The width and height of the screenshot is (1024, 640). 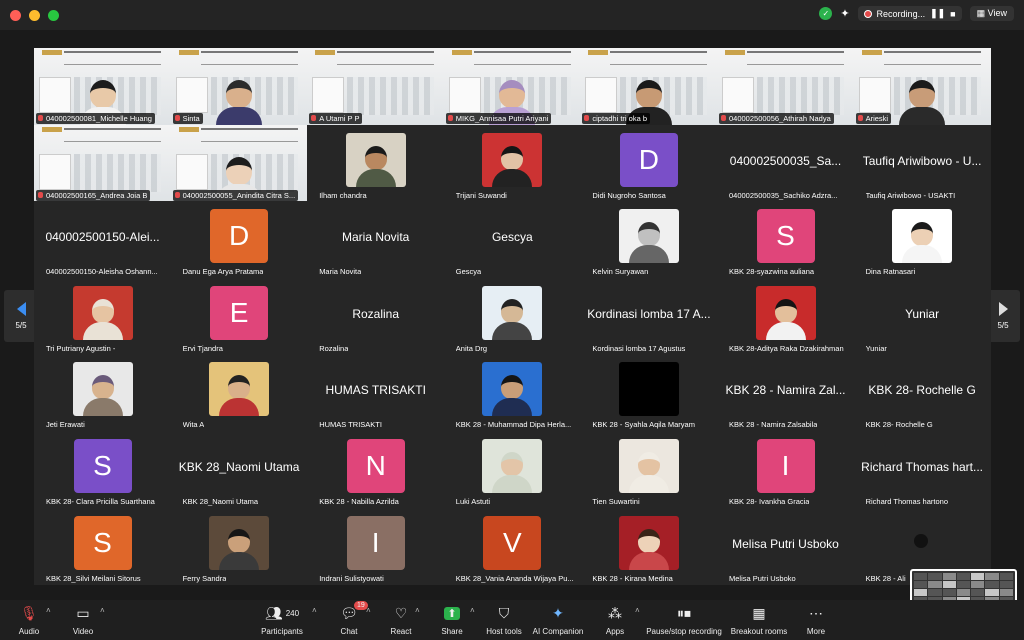 I want to click on avatar-initial: S, so click(x=102, y=542).